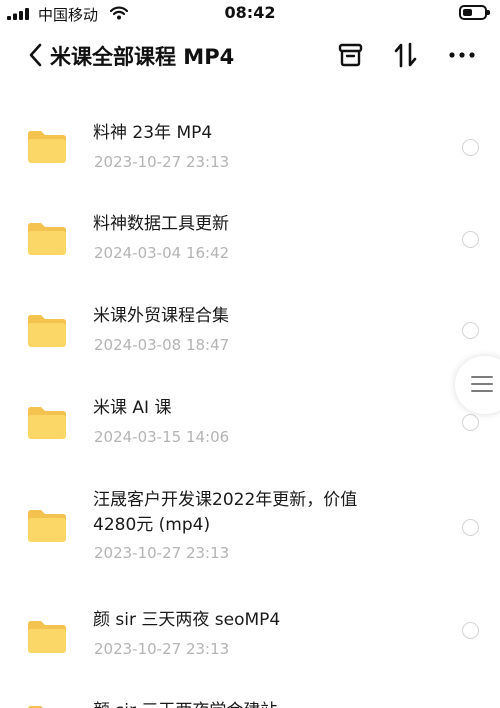  What do you see at coordinates (18, 14) in the screenshot?
I see `signal-strength-icon` at bounding box center [18, 14].